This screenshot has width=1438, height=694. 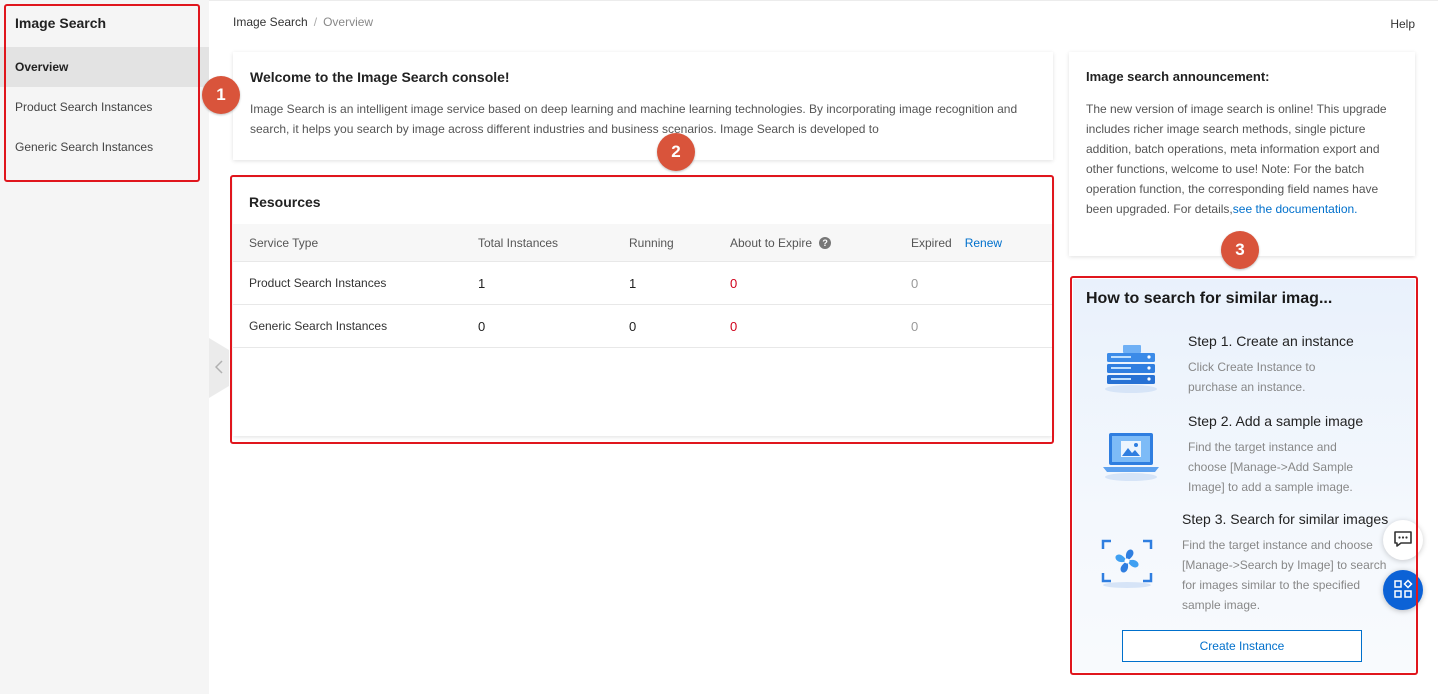 I want to click on create-instance-button: Create Instance, so click(x=1242, y=646).